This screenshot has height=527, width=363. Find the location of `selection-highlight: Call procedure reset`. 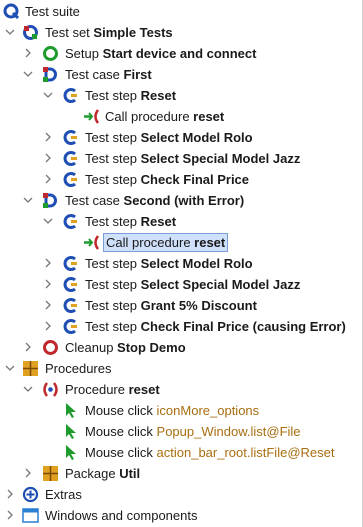

selection-highlight: Call procedure reset is located at coordinates (166, 242).